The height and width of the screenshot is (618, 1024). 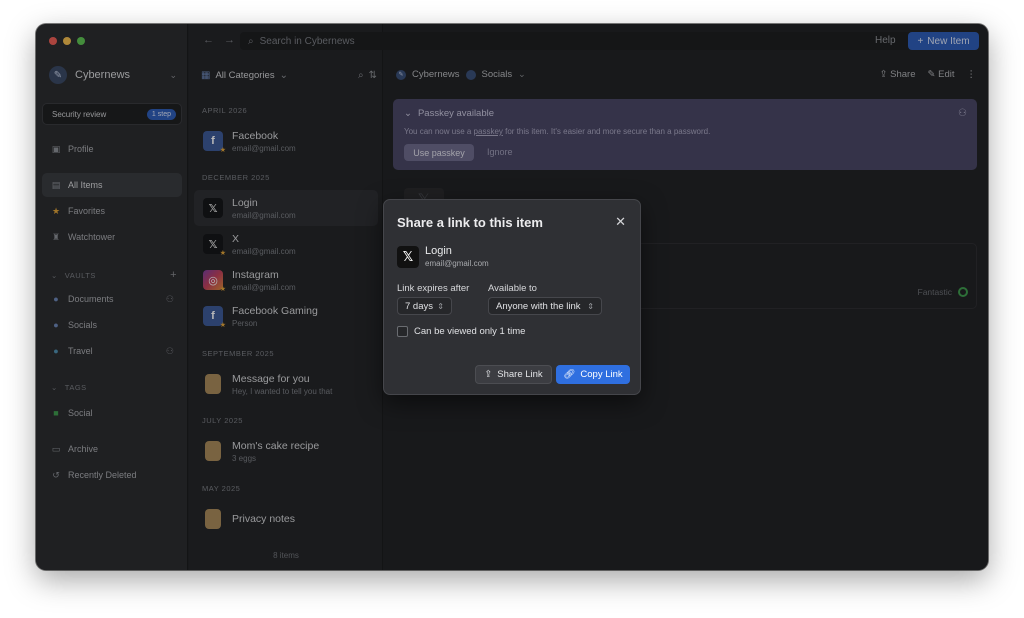 I want to click on close-icon: ✕, so click(x=620, y=222).